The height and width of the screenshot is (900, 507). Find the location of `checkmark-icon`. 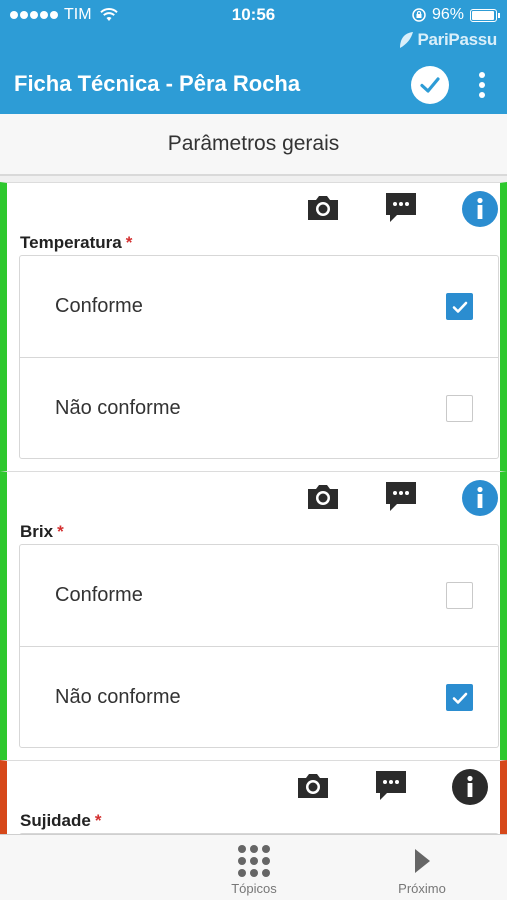

checkmark-icon is located at coordinates (430, 85).